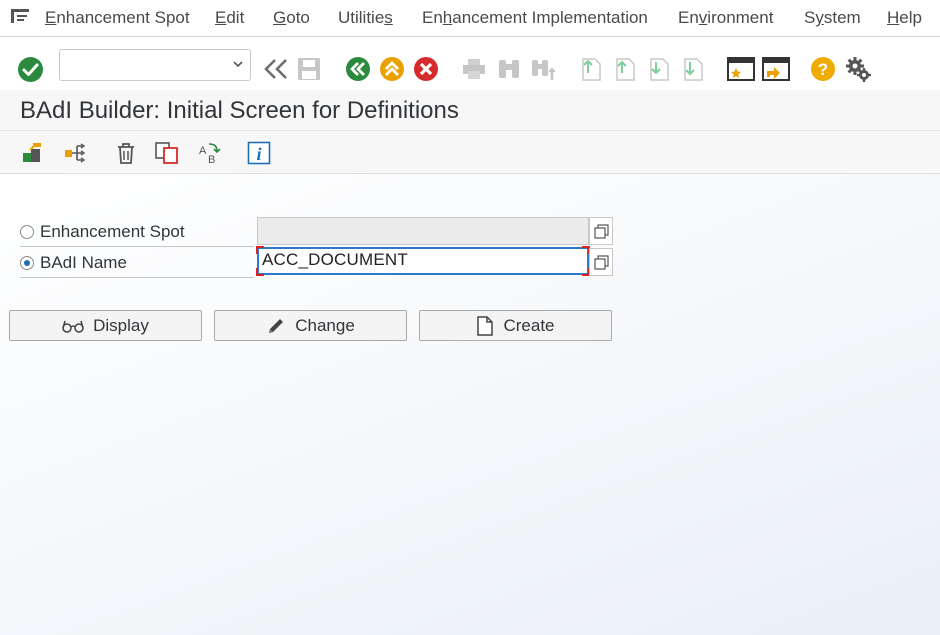 This screenshot has height=635, width=940. I want to click on create-button: Create, so click(515, 325).